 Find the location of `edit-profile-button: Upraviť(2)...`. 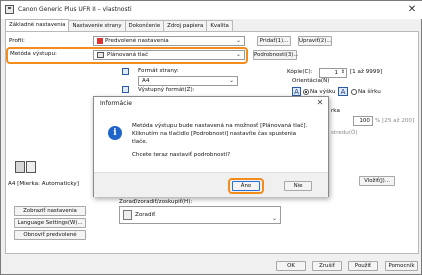

edit-profile-button: Upraviť(2)... is located at coordinates (315, 41).